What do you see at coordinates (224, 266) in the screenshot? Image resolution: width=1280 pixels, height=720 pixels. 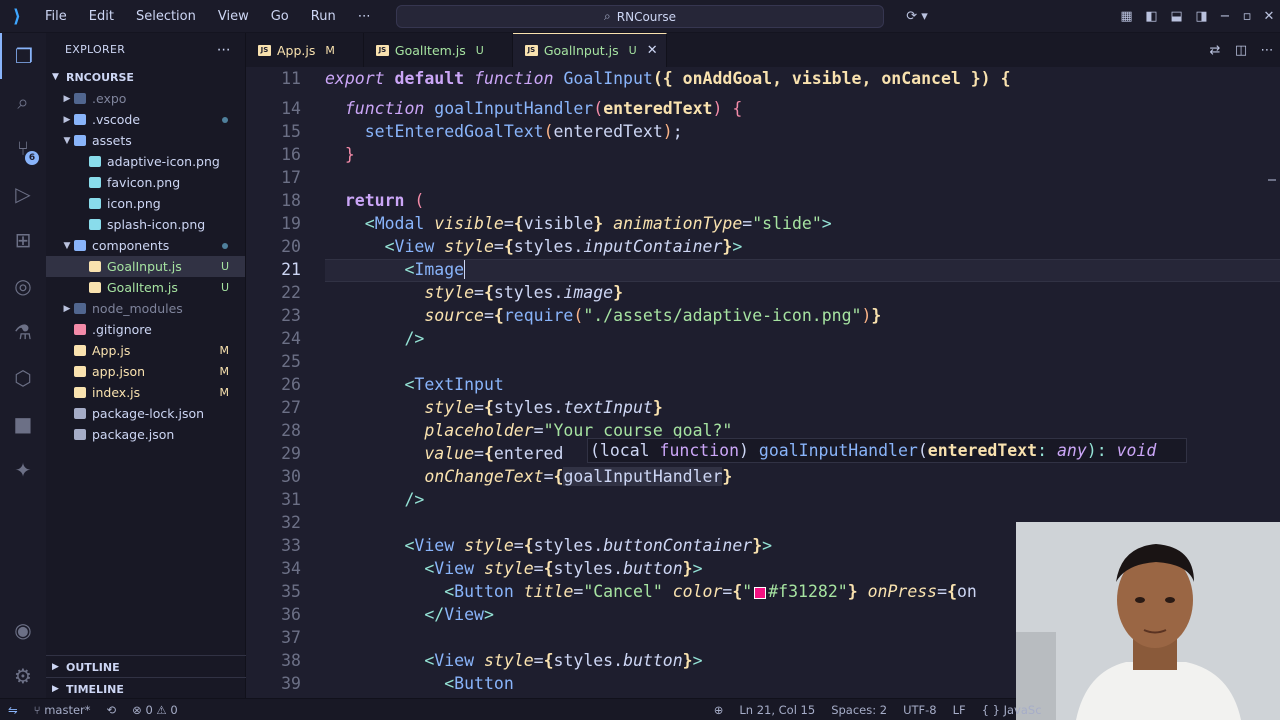 I see `git-status-badge: U` at bounding box center [224, 266].